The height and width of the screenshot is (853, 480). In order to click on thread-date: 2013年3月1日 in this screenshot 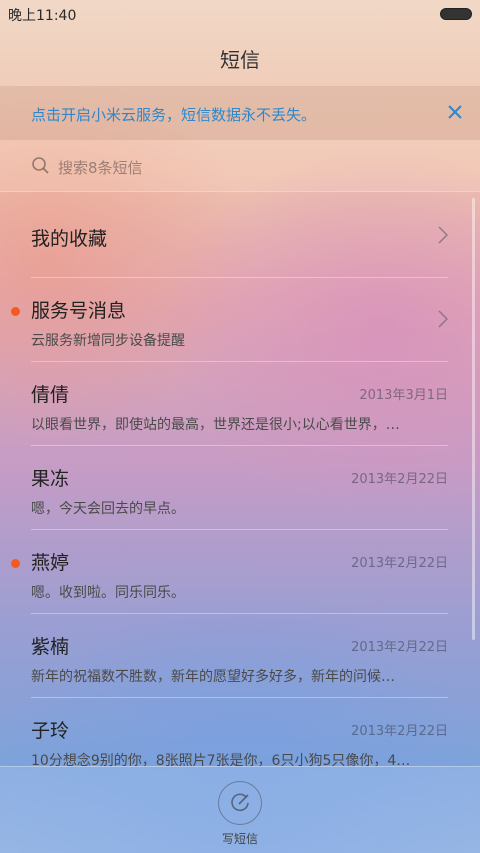, I will do `click(403, 395)`.